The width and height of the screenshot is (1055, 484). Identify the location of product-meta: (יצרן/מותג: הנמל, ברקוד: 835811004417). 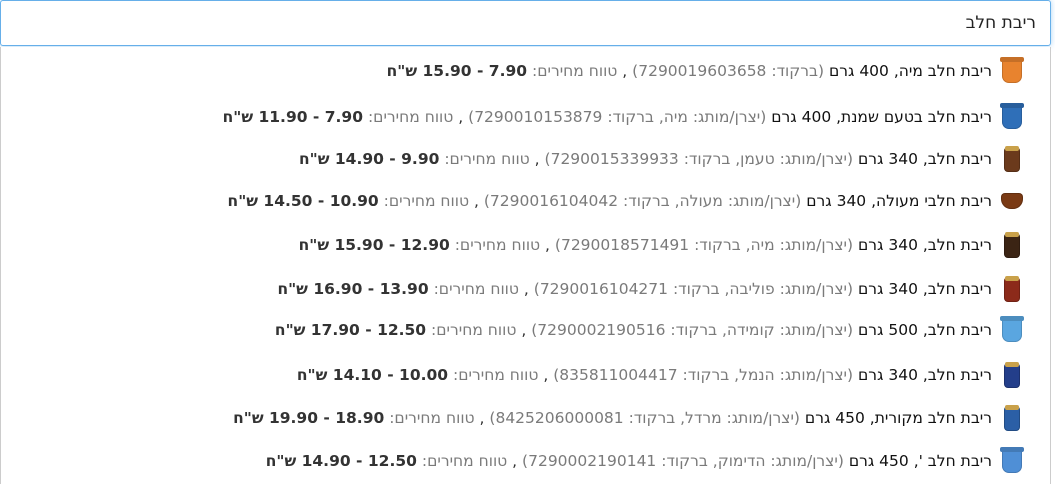
(703, 375).